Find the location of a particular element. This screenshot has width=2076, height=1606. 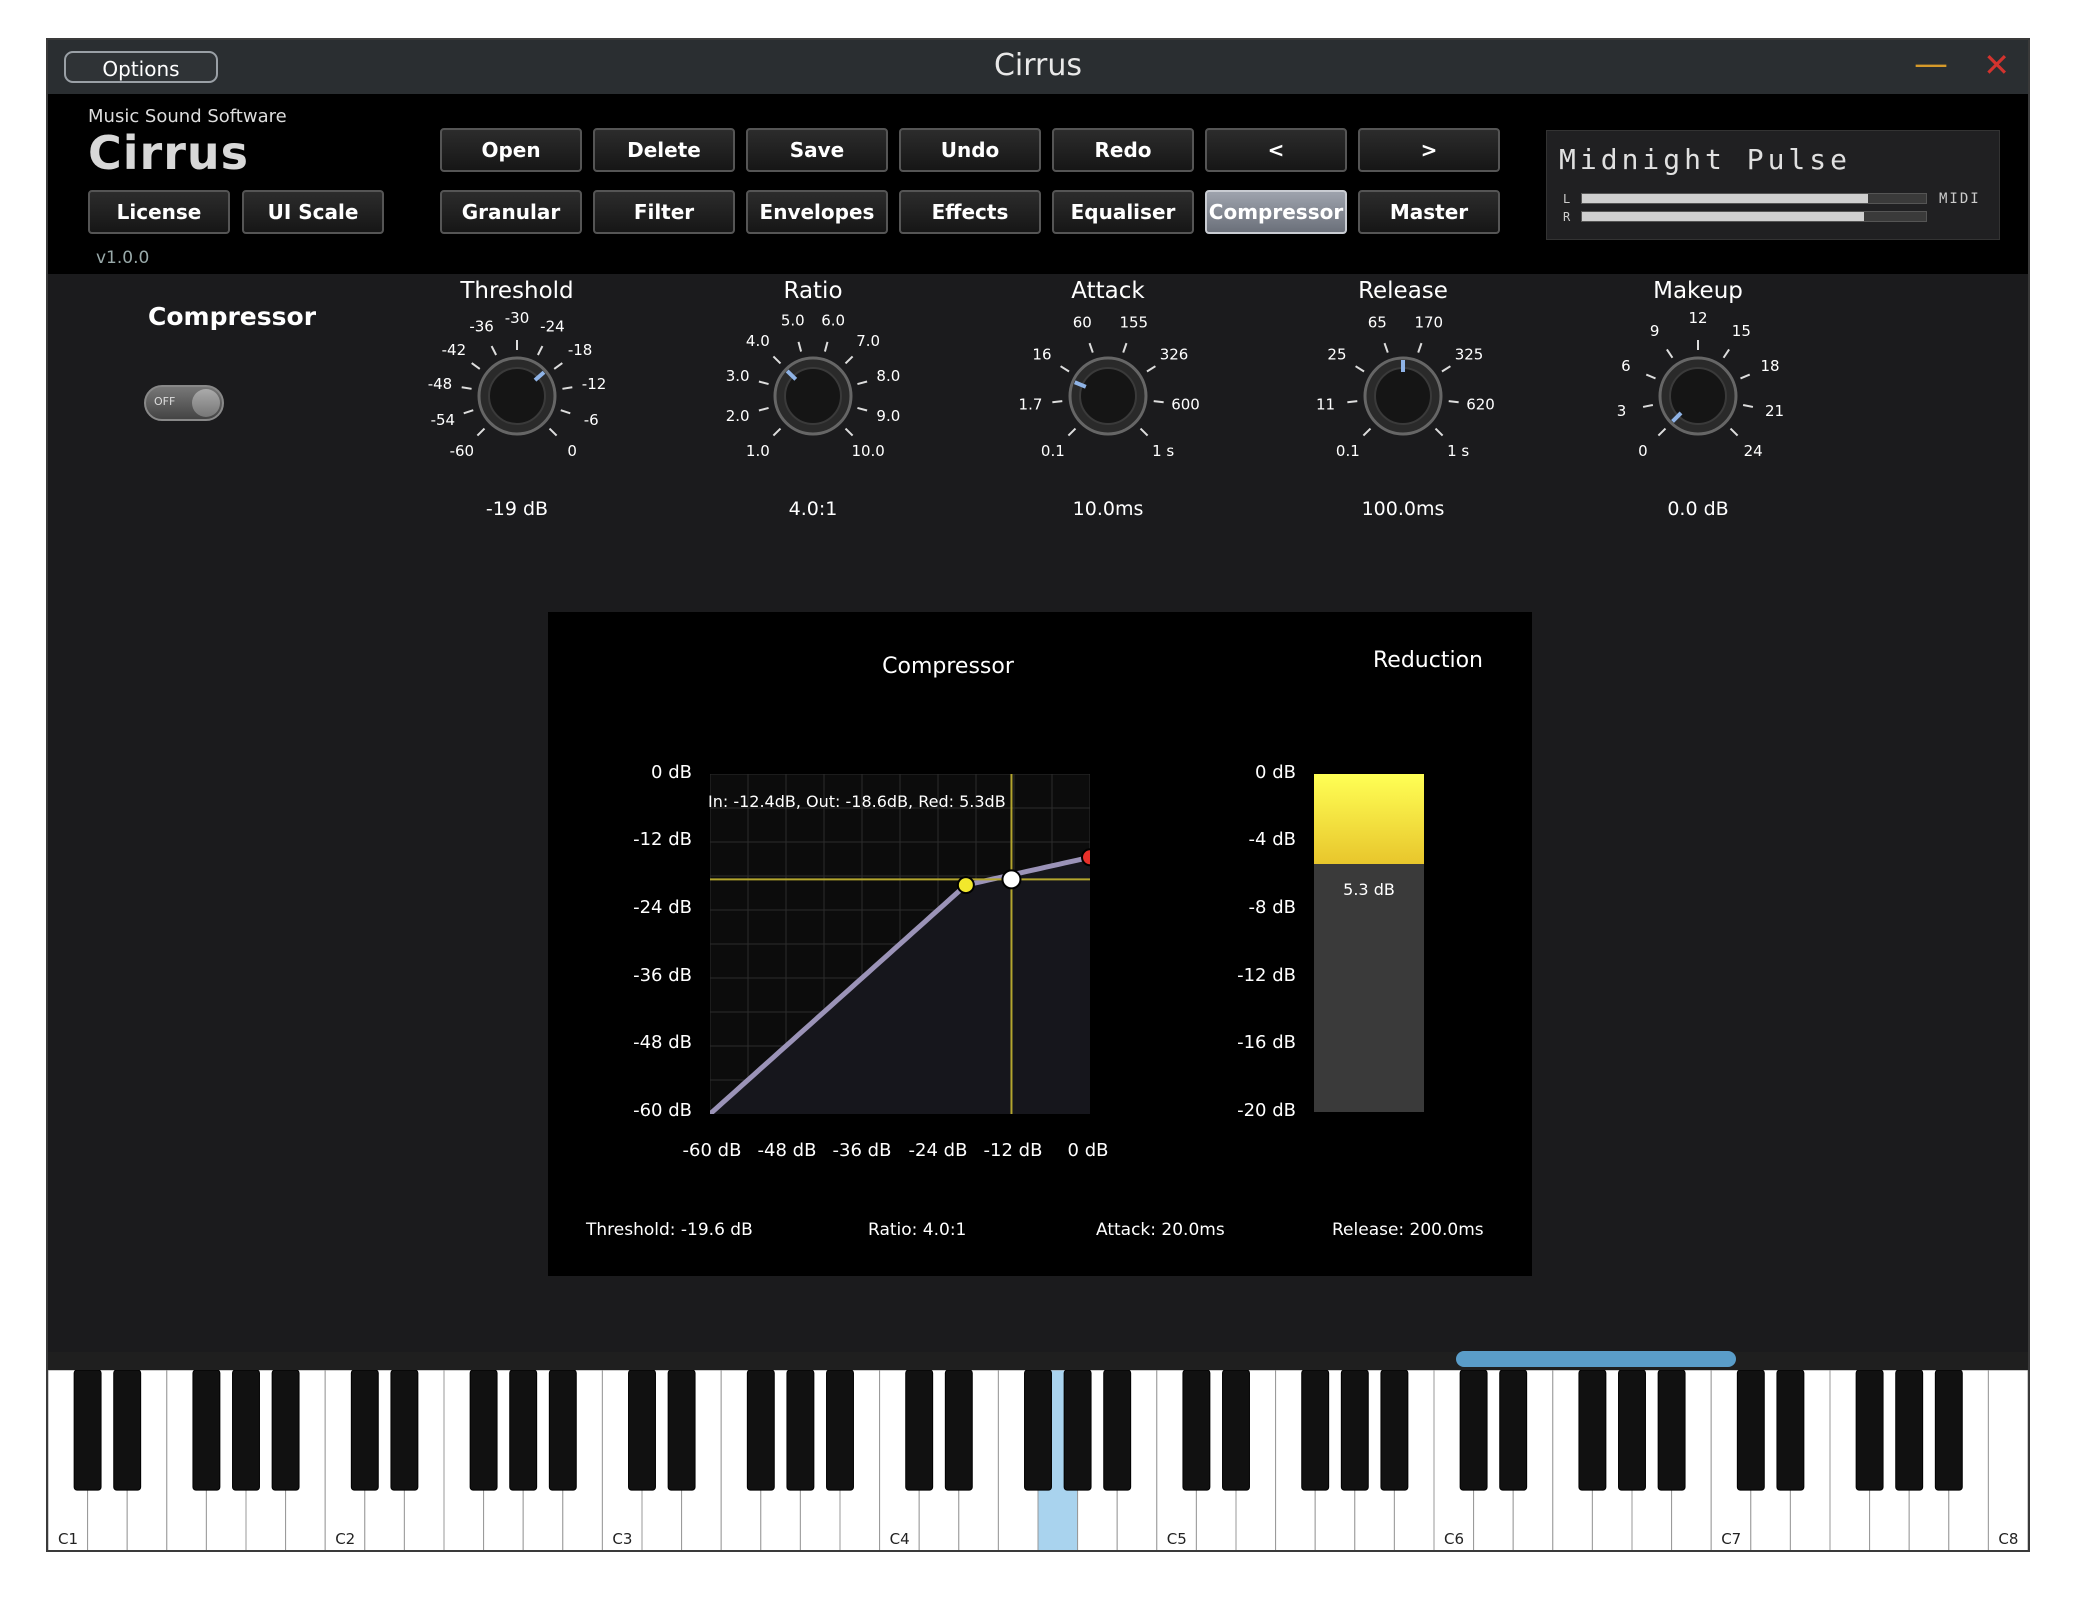

knob-tick-label: 16 is located at coordinates (1041, 355).